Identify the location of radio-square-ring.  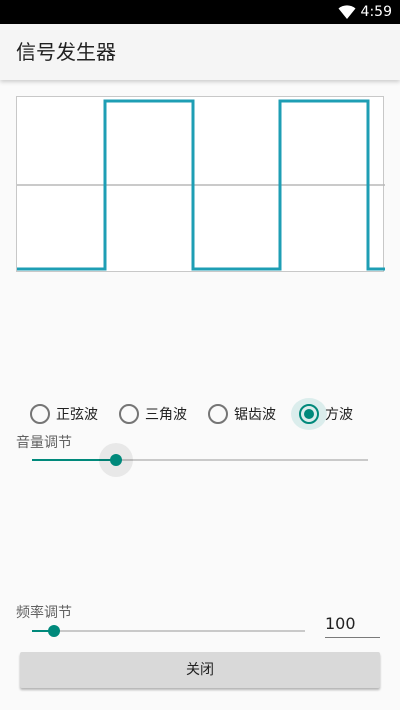
(309, 414).